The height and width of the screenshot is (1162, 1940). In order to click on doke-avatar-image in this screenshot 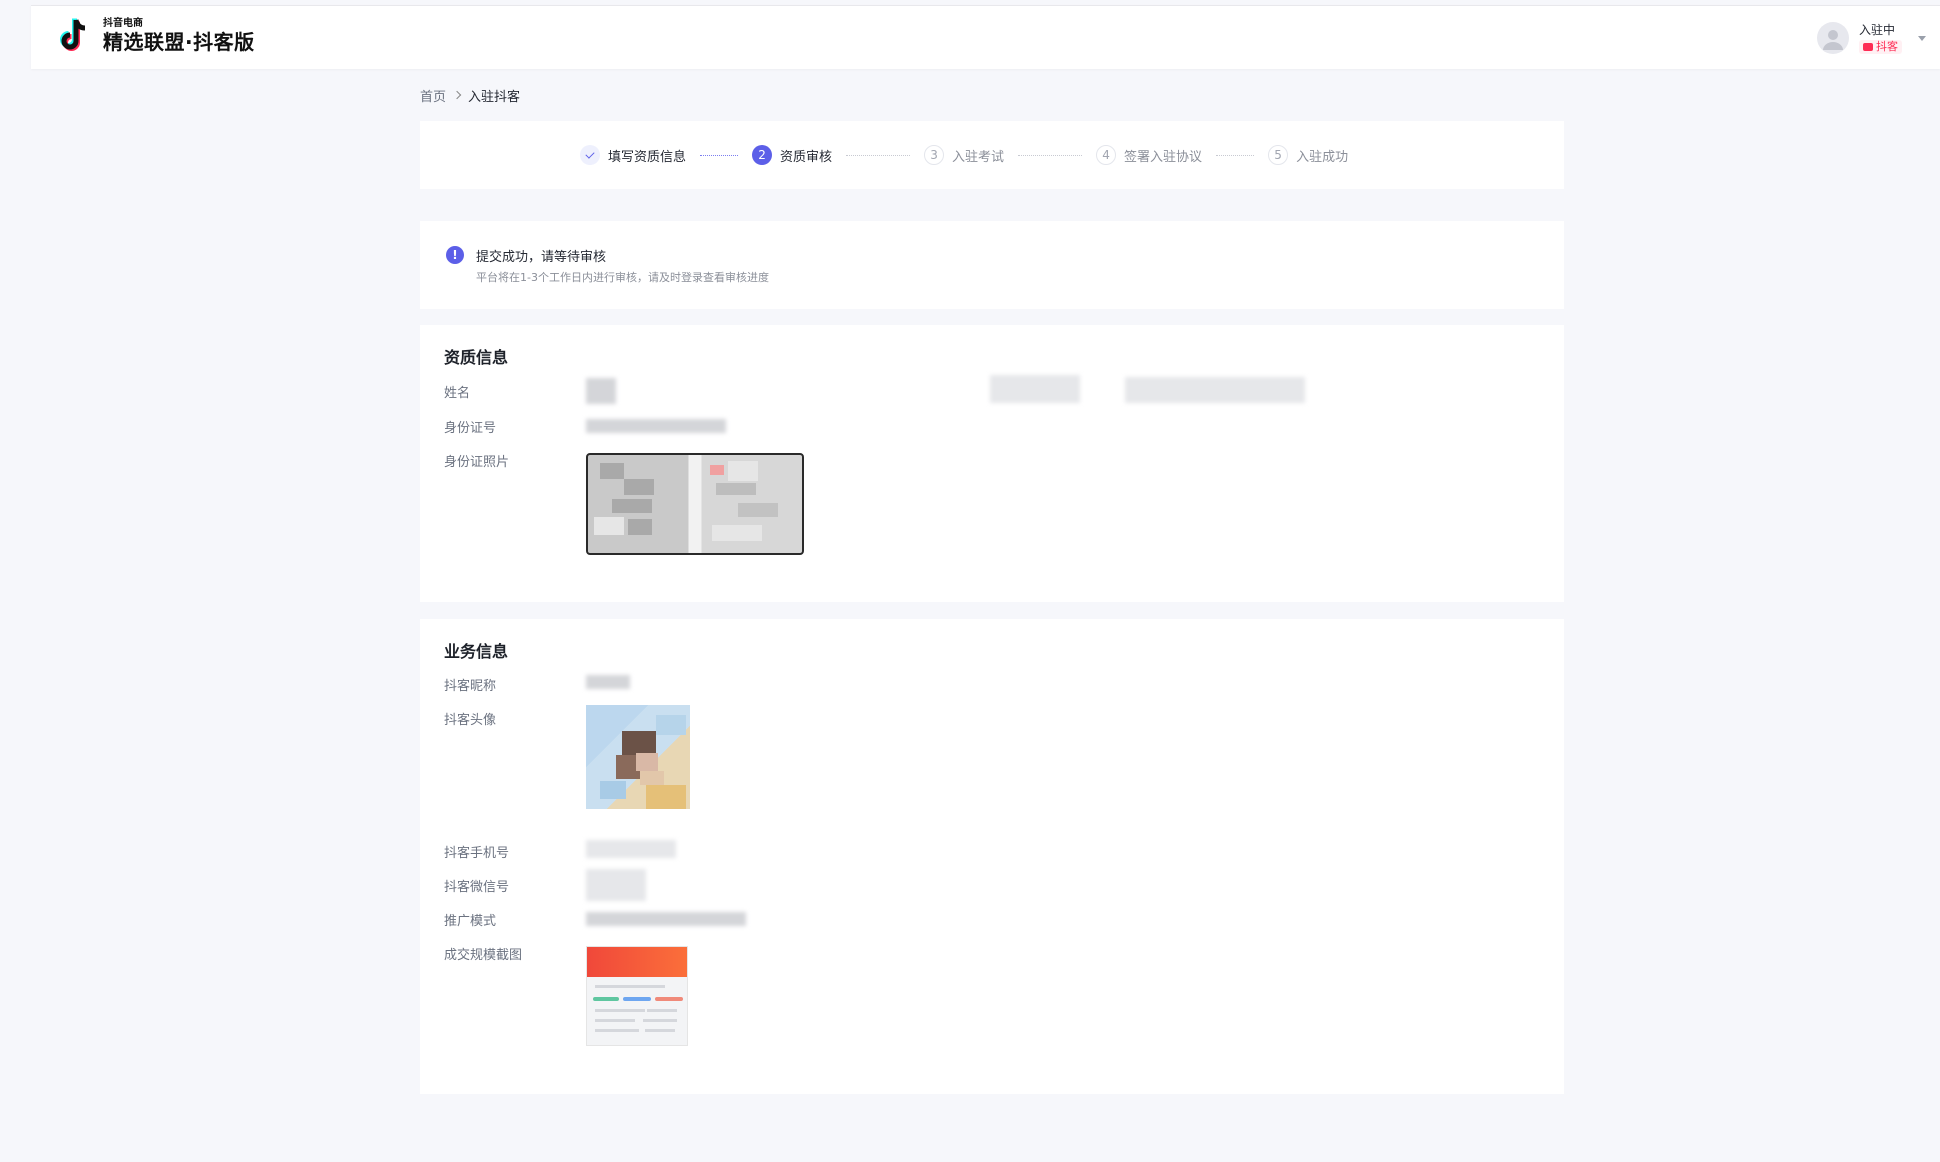, I will do `click(638, 757)`.